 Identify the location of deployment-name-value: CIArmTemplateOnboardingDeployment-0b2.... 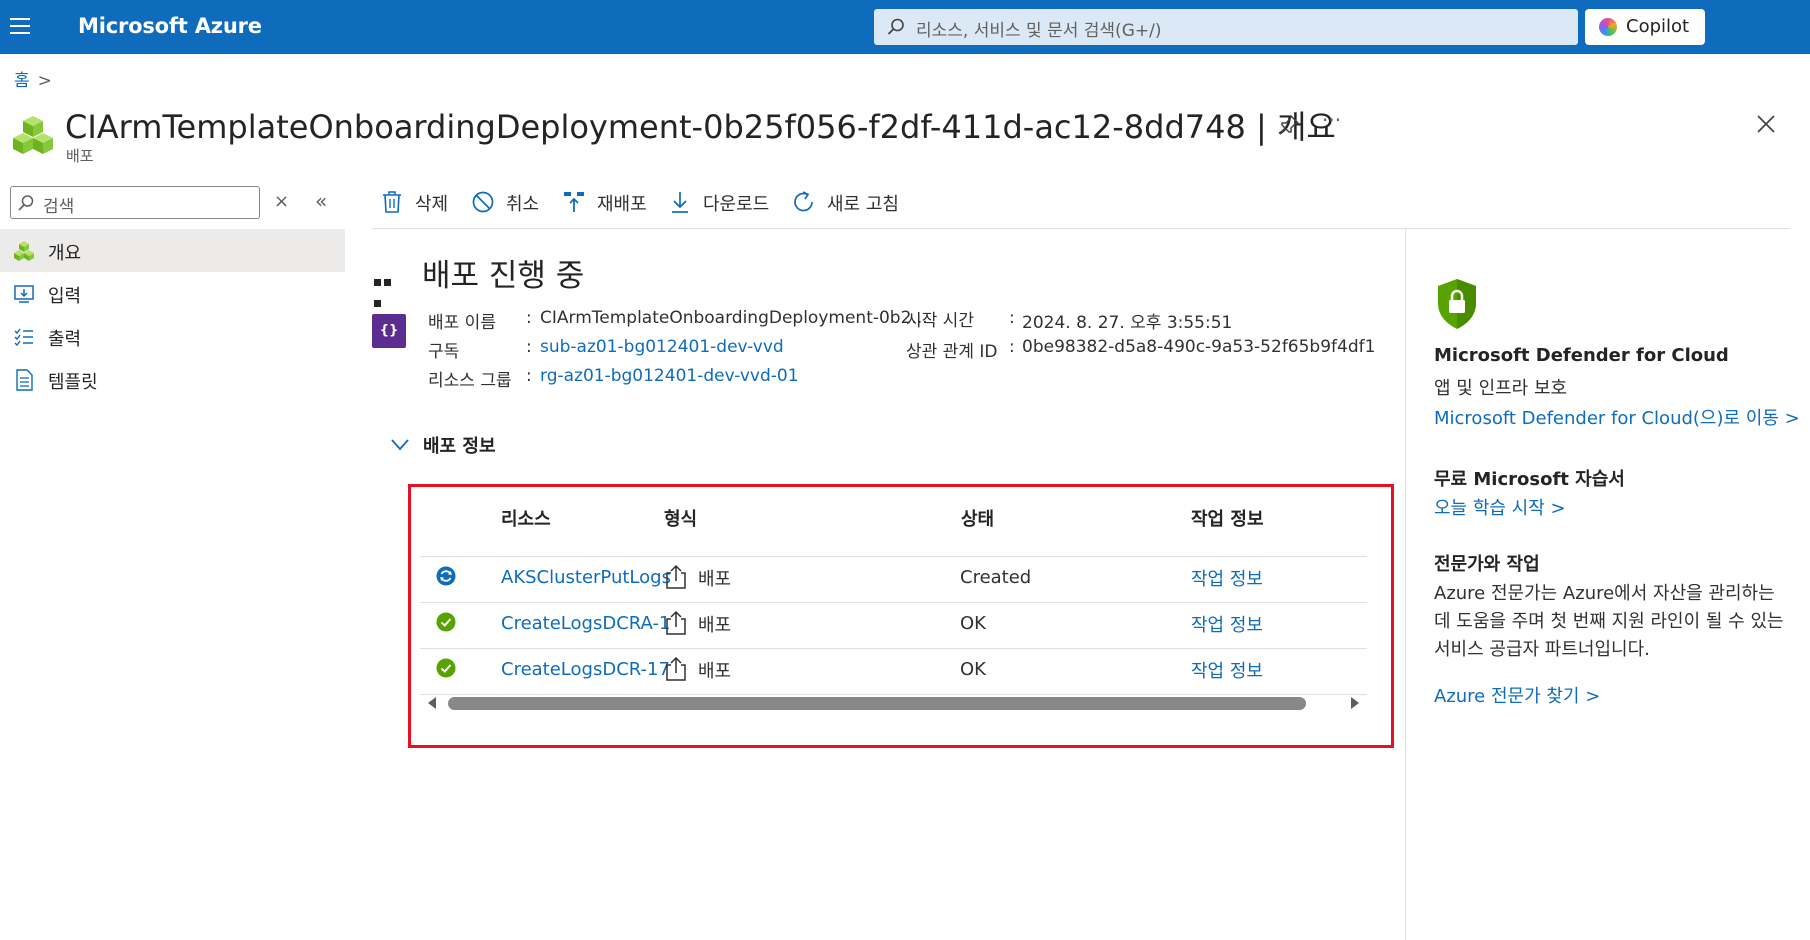
(734, 318).